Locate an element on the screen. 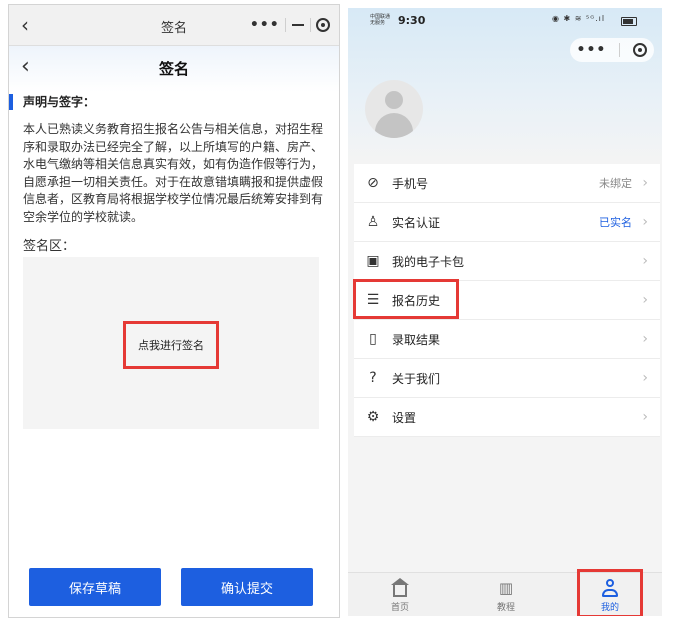  menu-item-about-us: ? 关于我们 › is located at coordinates (507, 378).